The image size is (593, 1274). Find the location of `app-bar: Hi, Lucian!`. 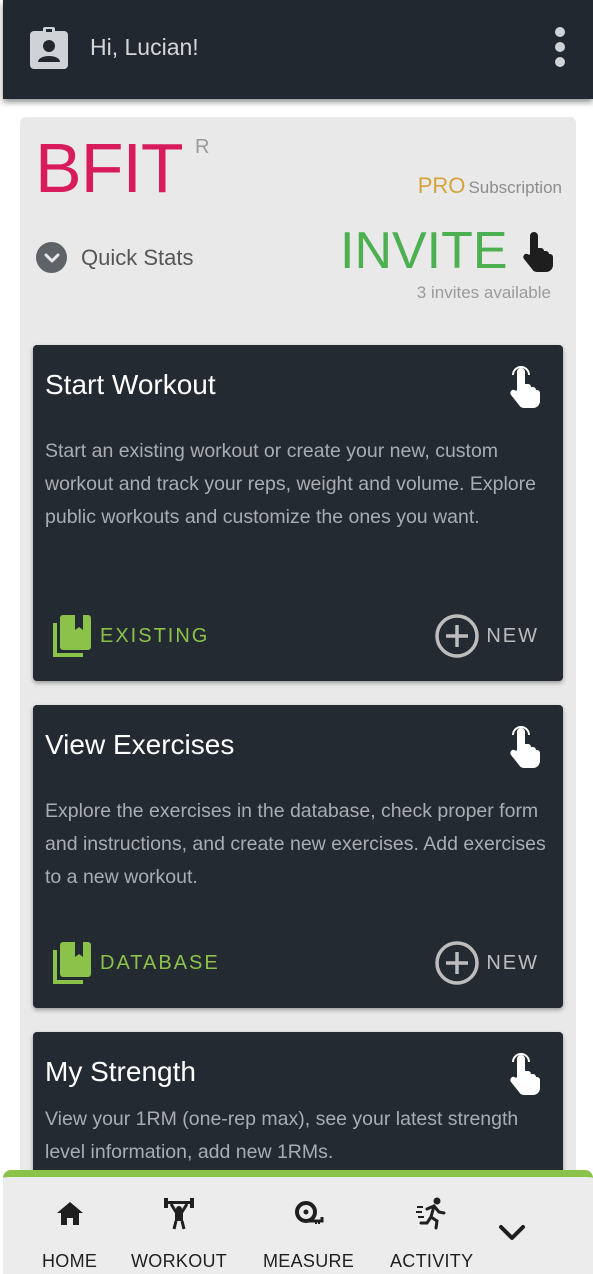

app-bar: Hi, Lucian! is located at coordinates (298, 49).